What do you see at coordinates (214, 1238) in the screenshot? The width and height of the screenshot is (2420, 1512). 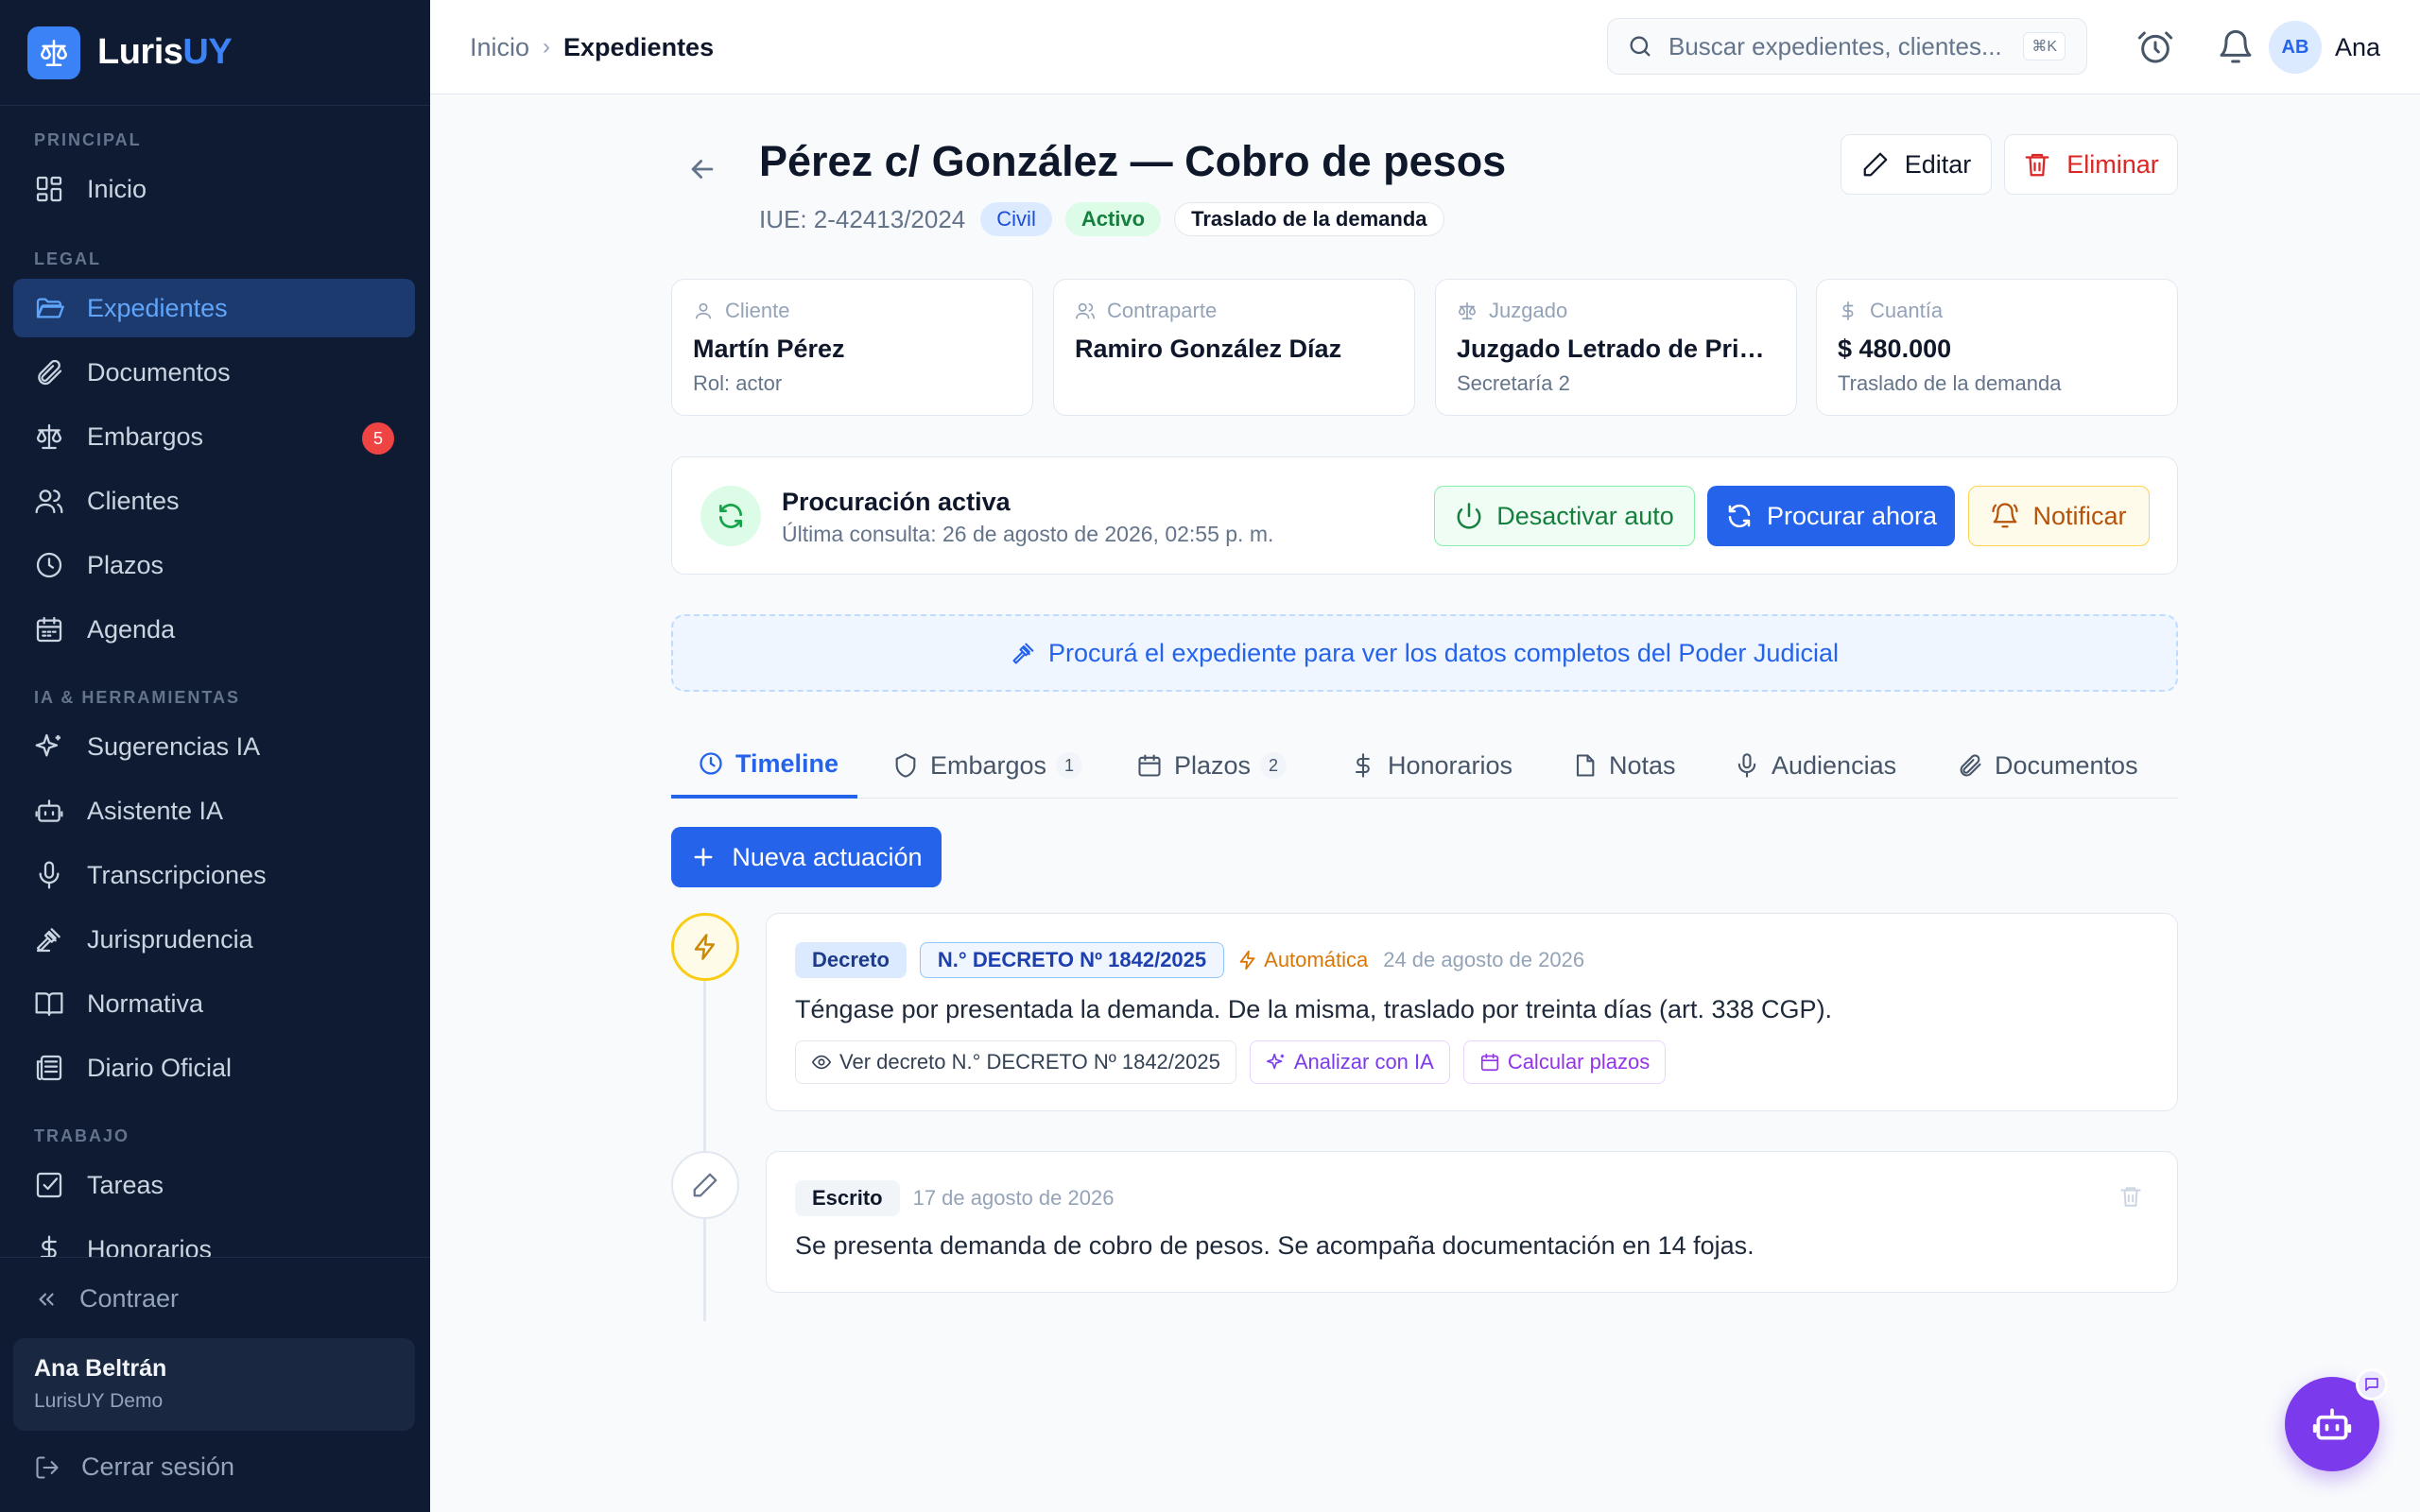 I see `sidebar-item-honorarios: Honorarios` at bounding box center [214, 1238].